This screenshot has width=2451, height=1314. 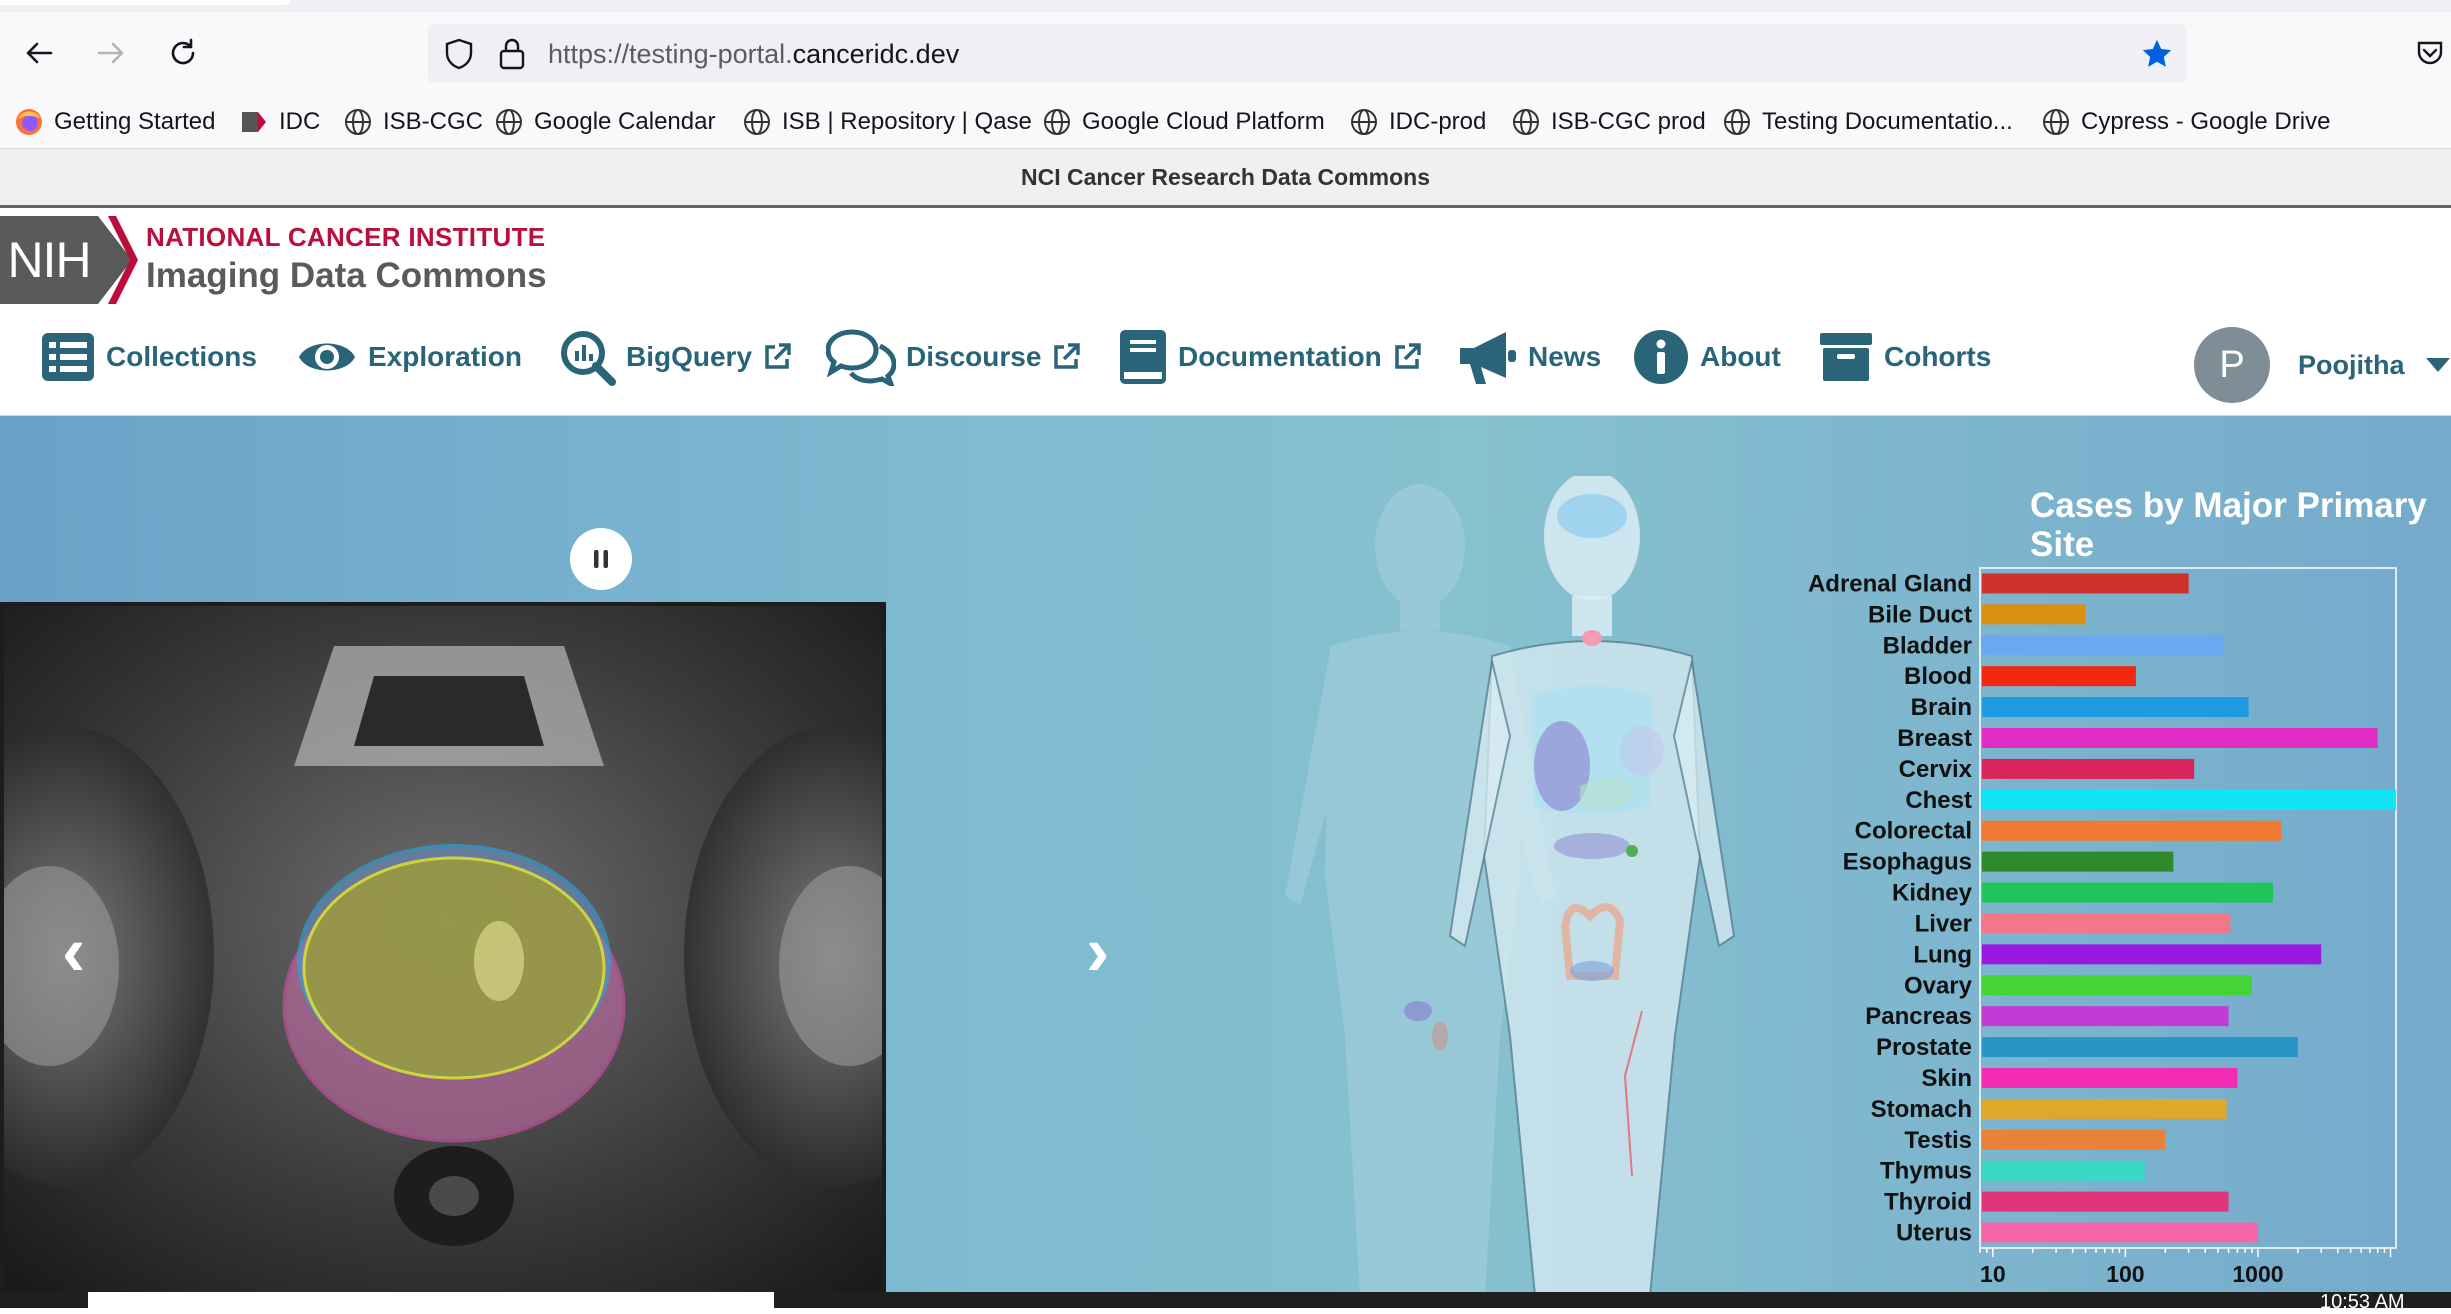 I want to click on shield-icon, so click(x=459, y=56).